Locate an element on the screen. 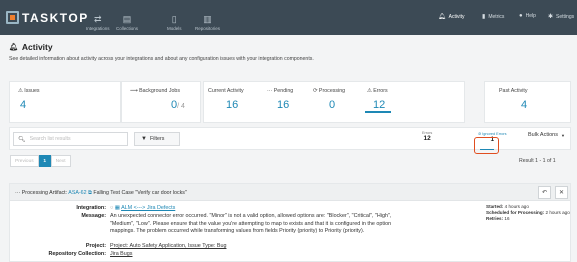  nav-models: ▯ Models is located at coordinates (174, 18).